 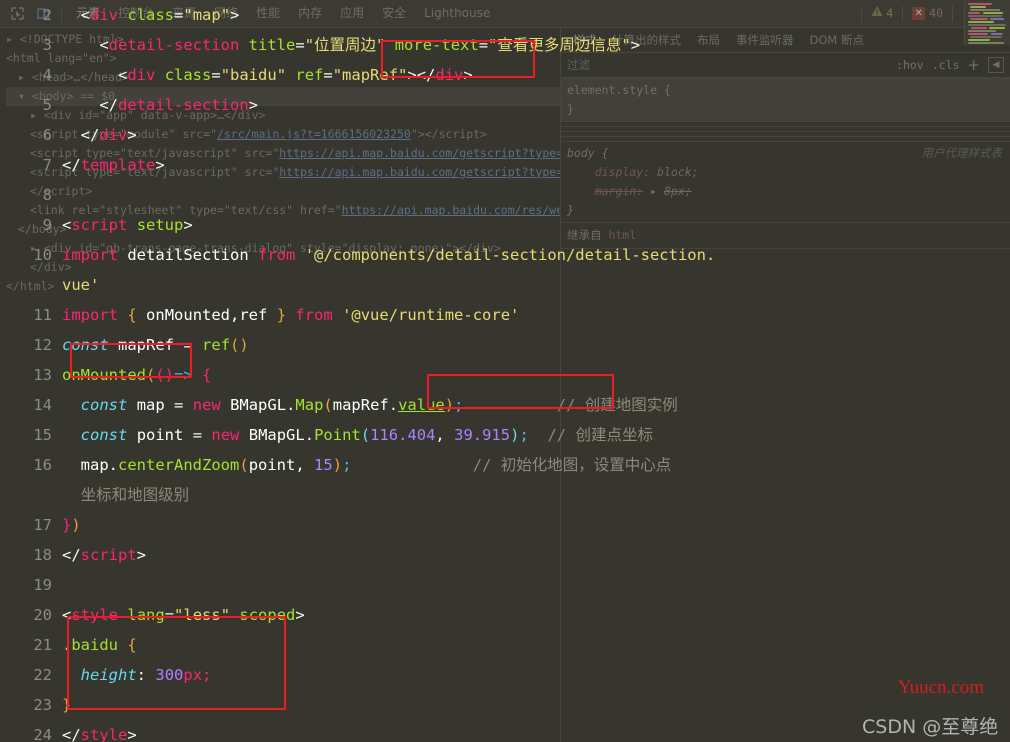 I want to click on error-x-icon: ✕, so click(x=919, y=13).